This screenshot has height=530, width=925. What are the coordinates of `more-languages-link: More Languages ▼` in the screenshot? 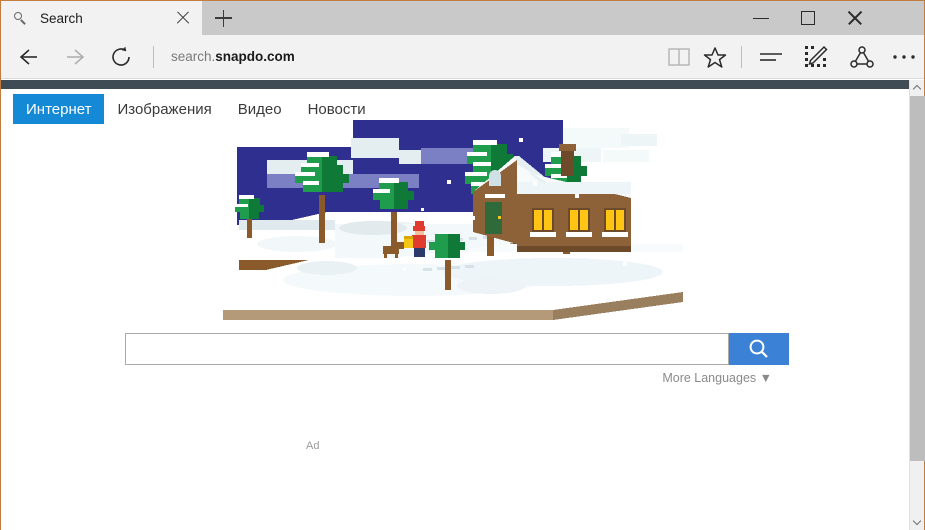 It's located at (717, 378).